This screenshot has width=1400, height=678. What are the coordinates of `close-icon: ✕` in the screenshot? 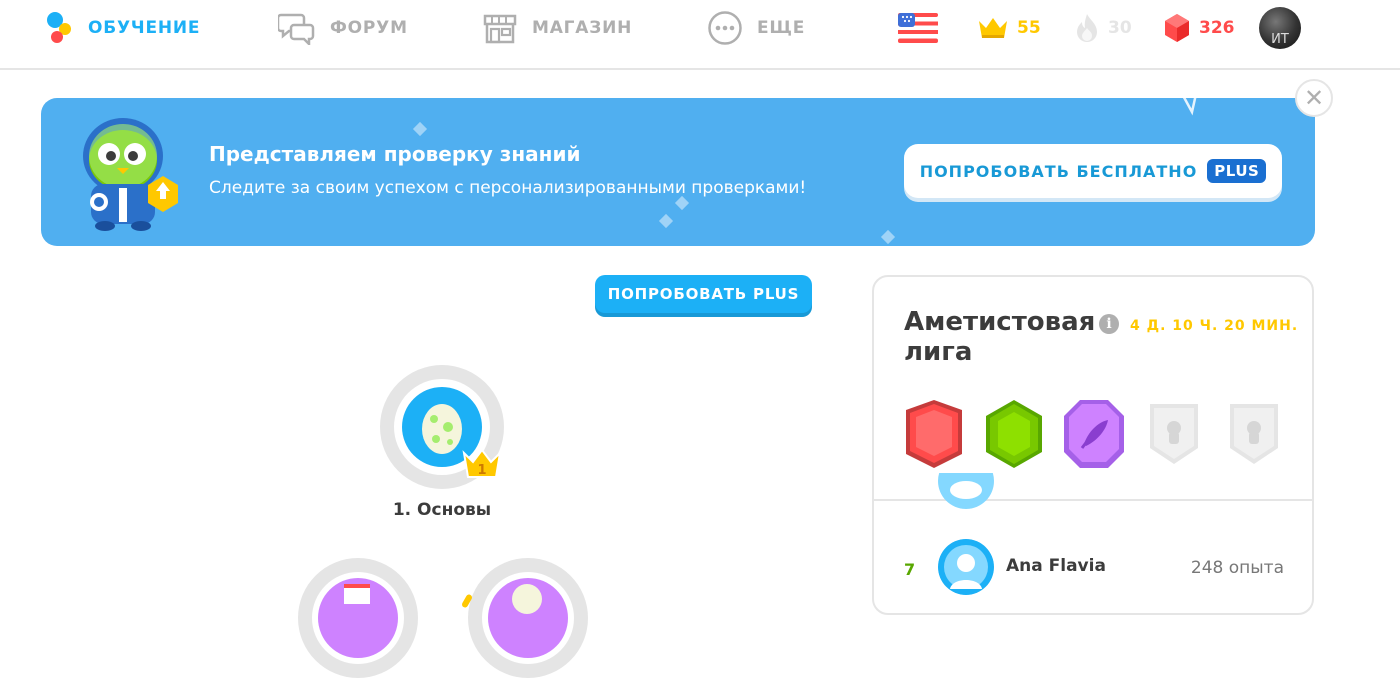 It's located at (1314, 98).